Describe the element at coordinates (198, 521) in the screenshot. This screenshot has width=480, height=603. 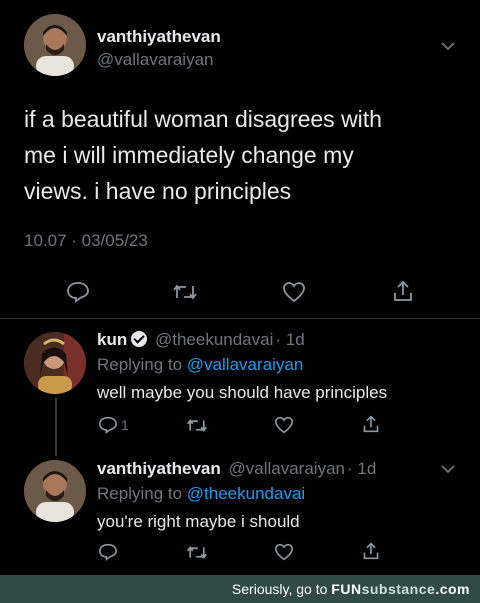
I see `reply-text: you're right maybe i should` at that location.